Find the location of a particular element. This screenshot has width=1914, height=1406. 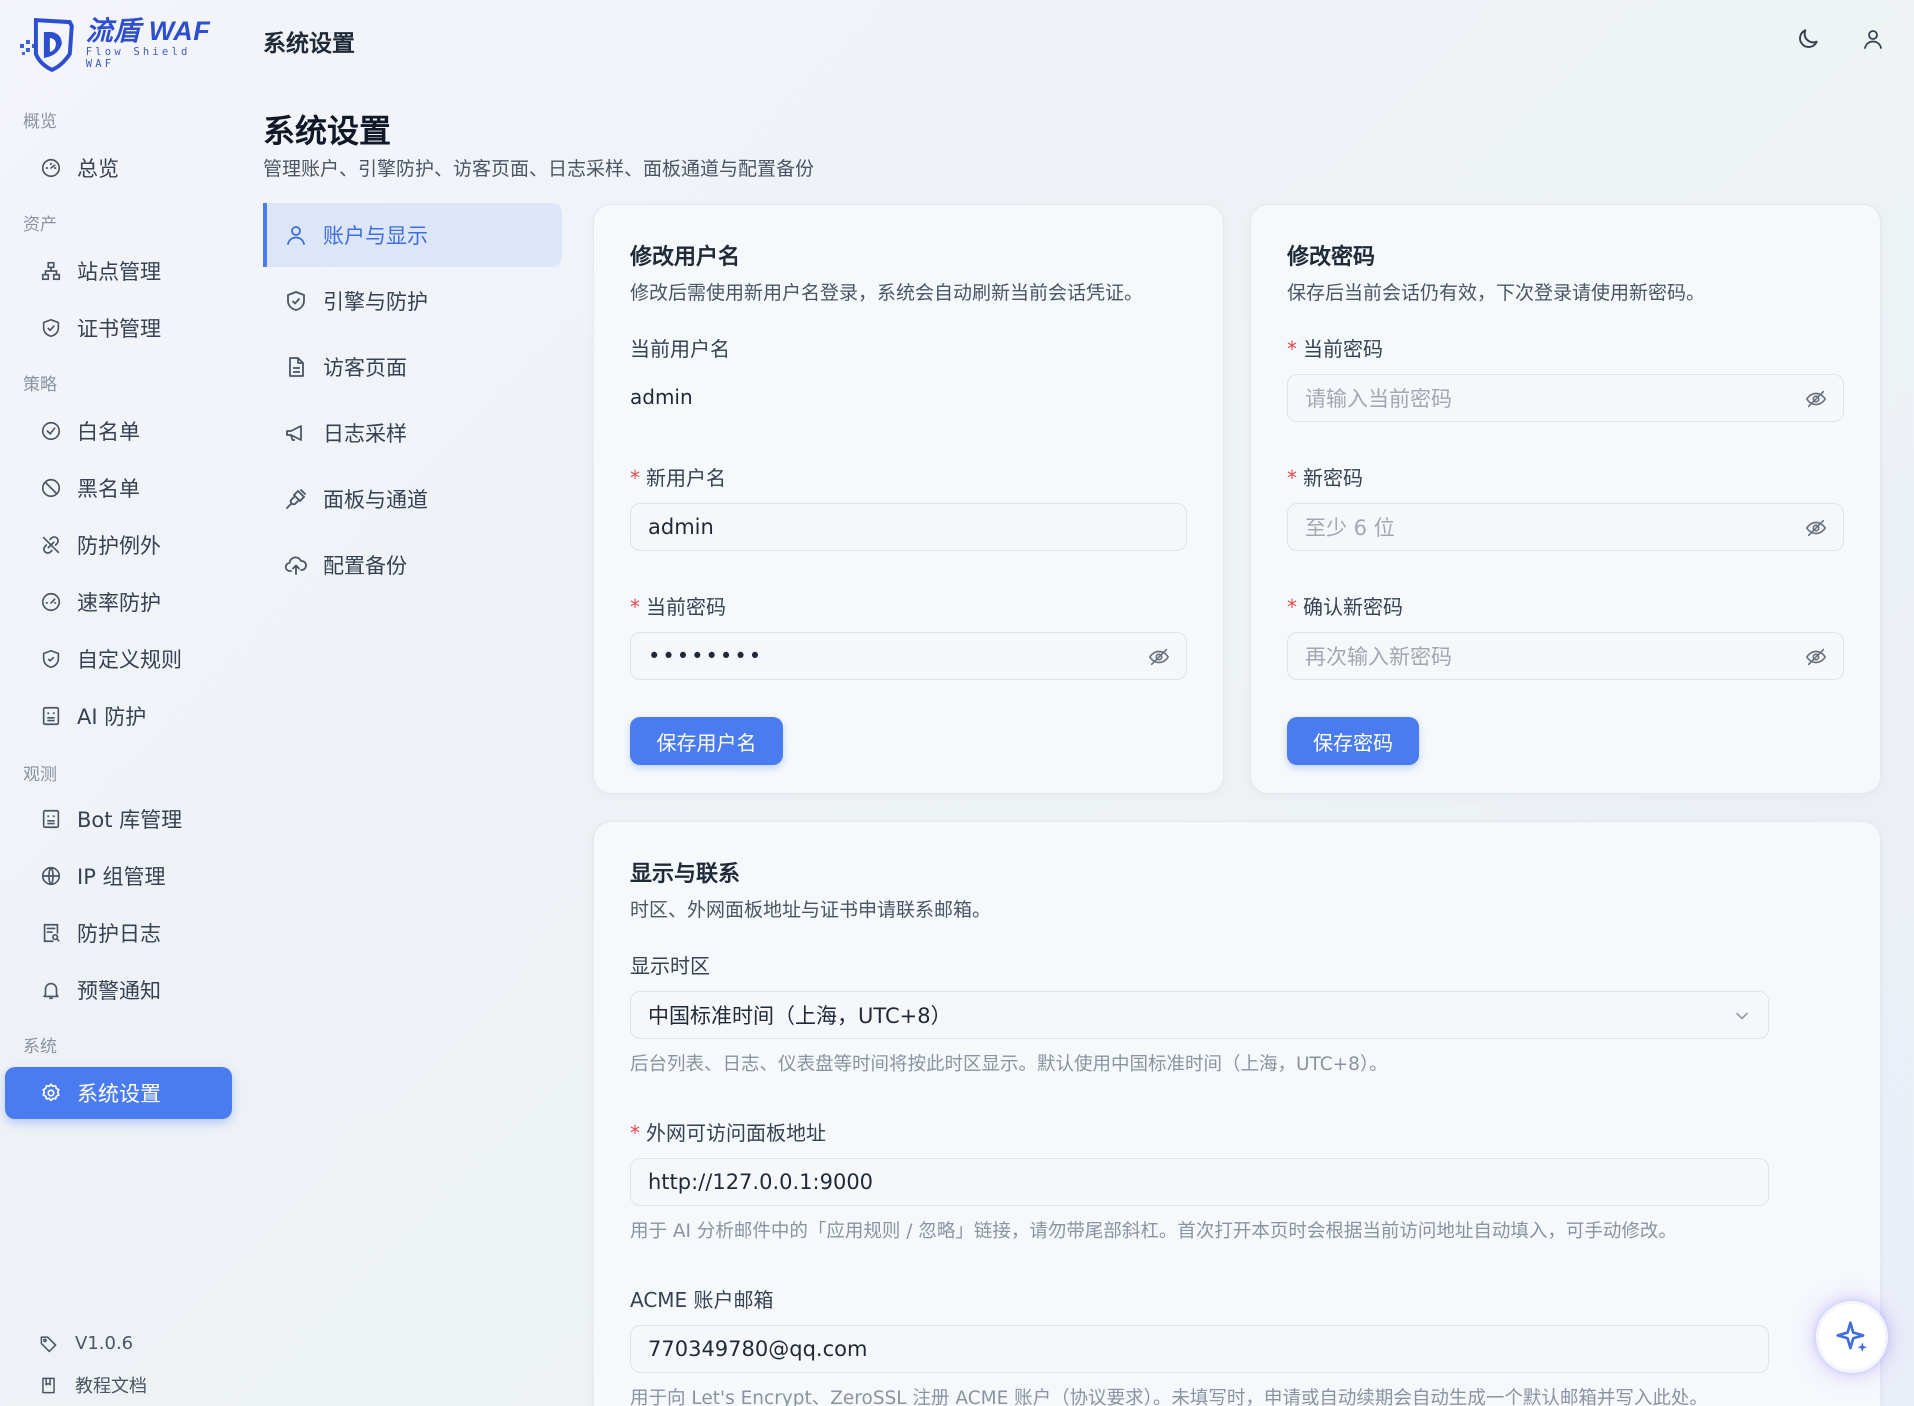

user-menu-button is located at coordinates (1873, 39).